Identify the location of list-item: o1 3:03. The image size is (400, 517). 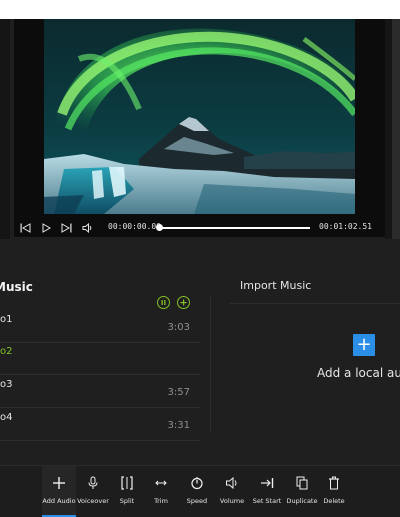
(100, 326).